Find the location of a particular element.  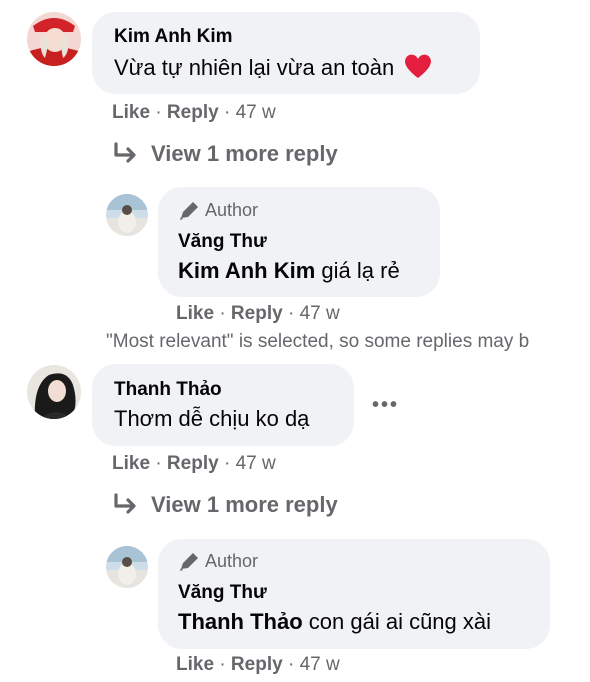

commenter-name: Kim Anh Kim is located at coordinates (173, 37).